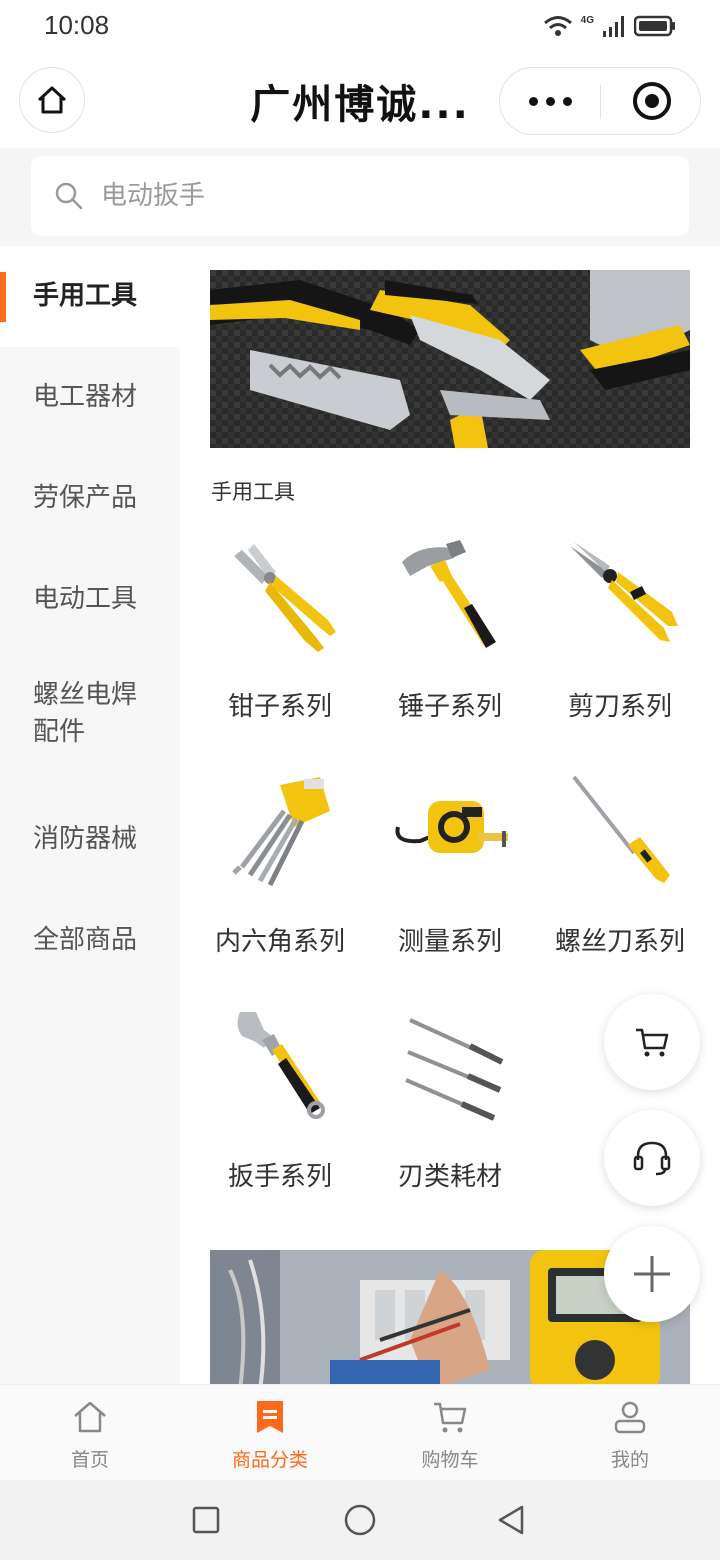 This screenshot has height=1560, width=720. I want to click on sidebar-item-screws-welding: 螺丝电焊配件, so click(90, 714).